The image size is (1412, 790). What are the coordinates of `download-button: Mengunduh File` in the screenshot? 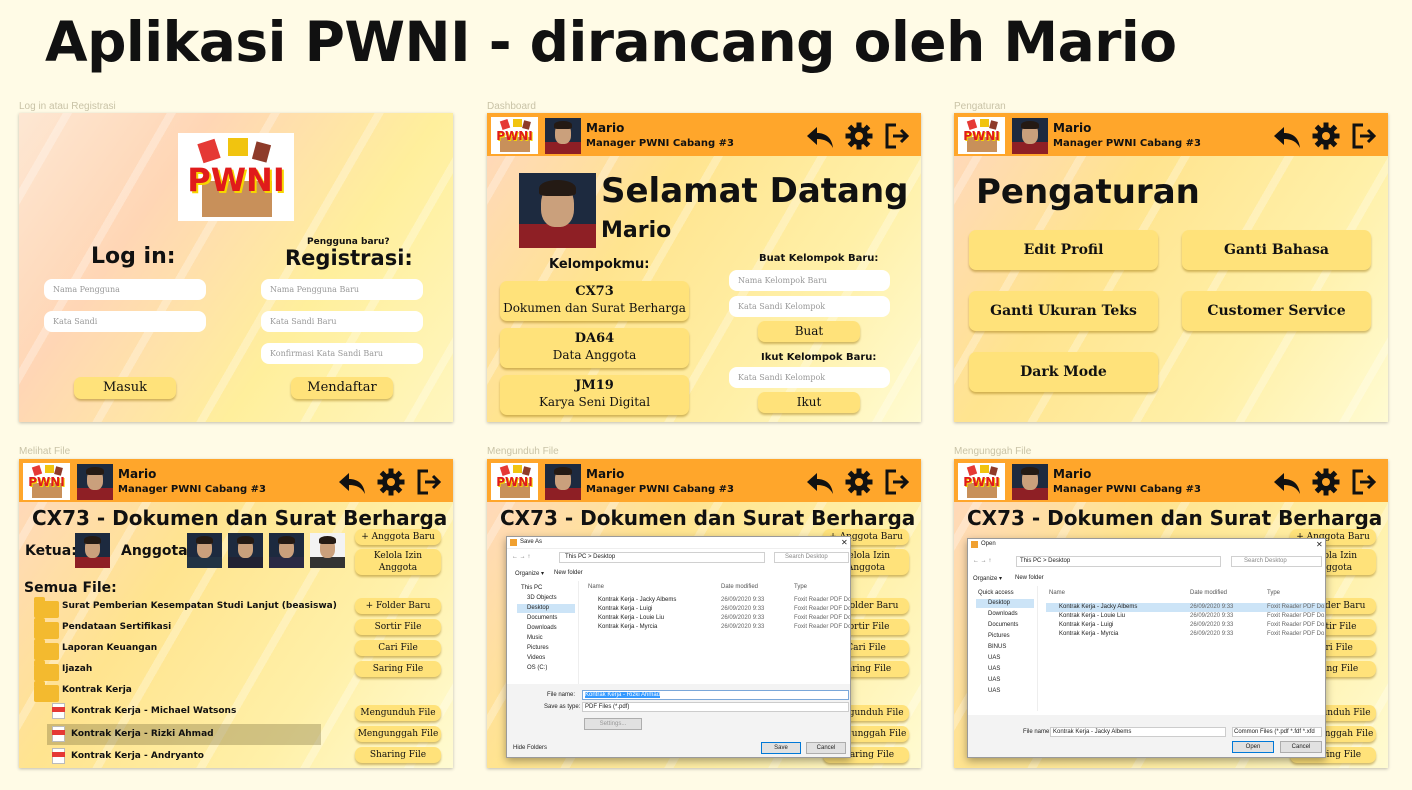 It's located at (398, 713).